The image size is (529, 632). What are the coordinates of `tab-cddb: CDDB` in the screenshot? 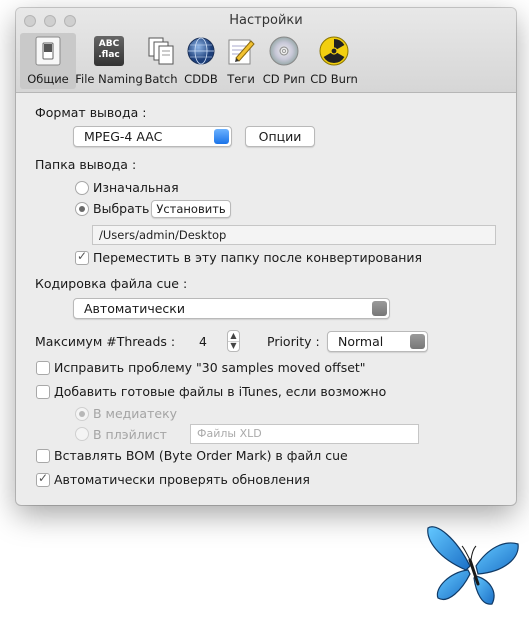 It's located at (201, 61).